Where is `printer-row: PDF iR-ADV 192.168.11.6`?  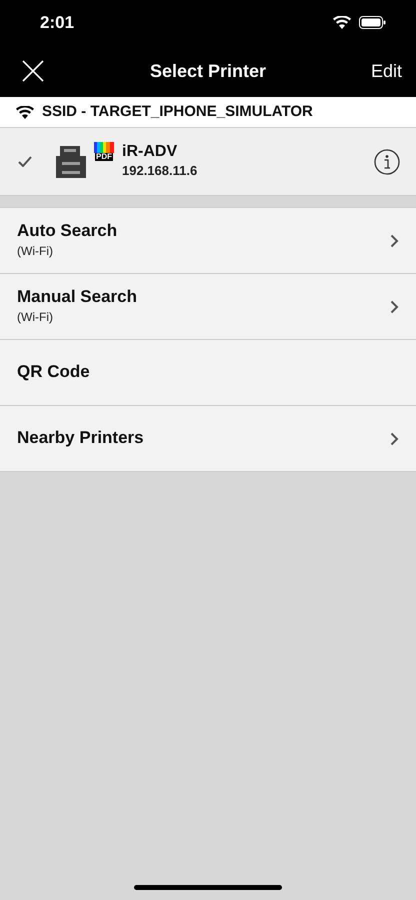 printer-row: PDF iR-ADV 192.168.11.6 is located at coordinates (208, 162).